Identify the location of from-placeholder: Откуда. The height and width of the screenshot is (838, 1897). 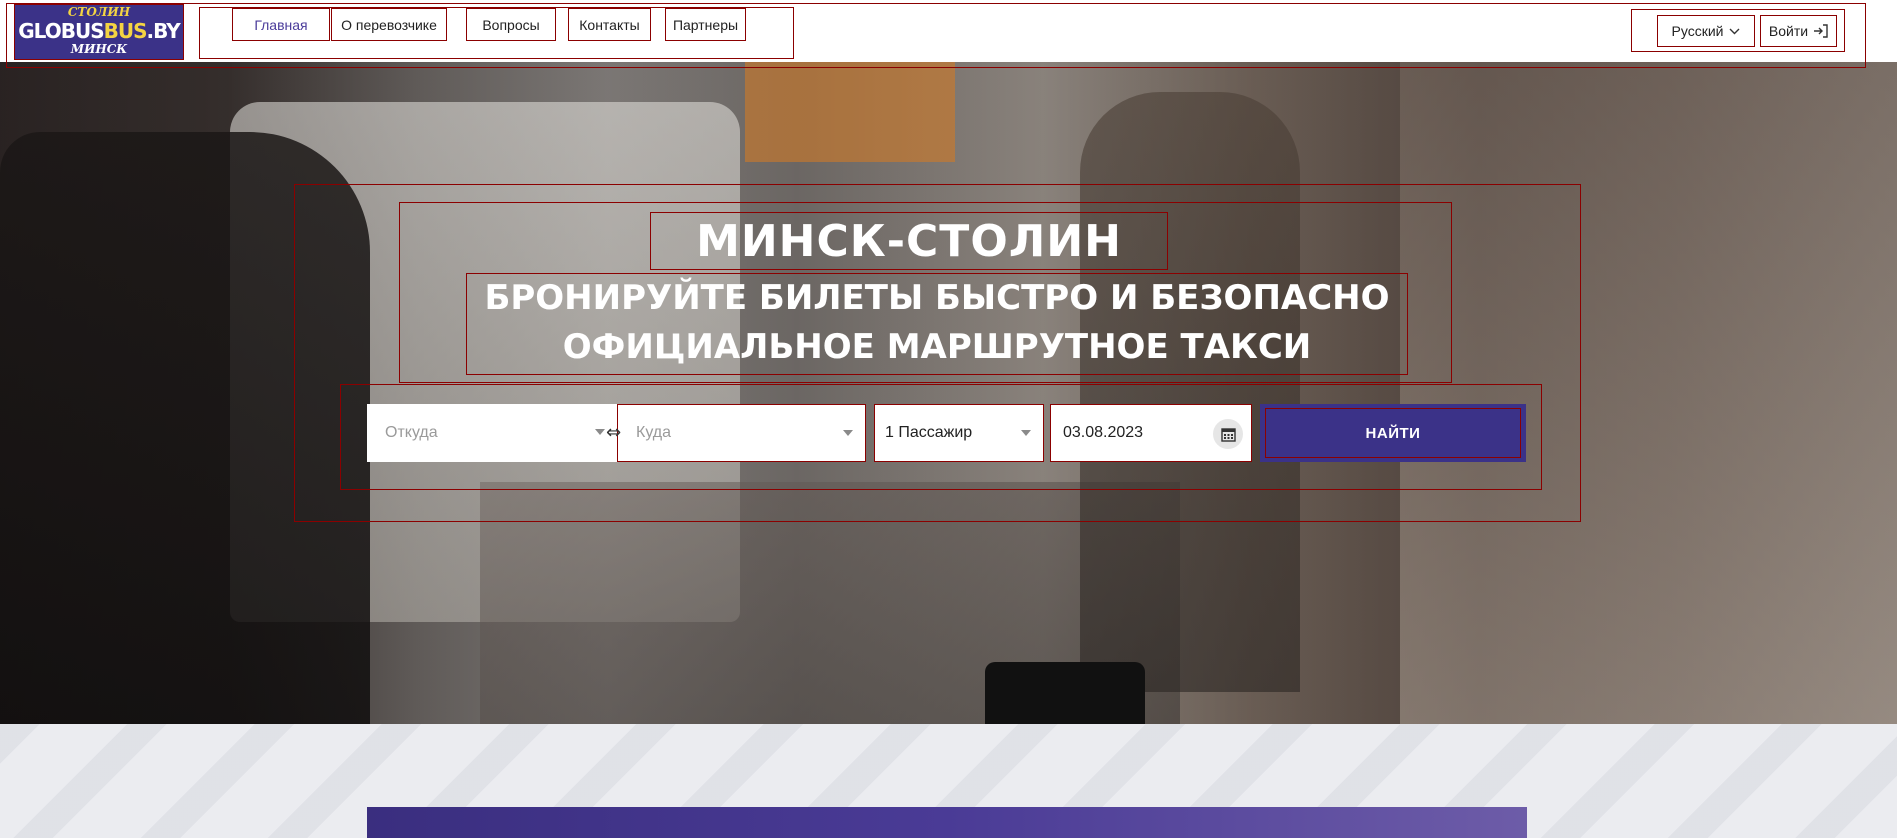
(411, 432).